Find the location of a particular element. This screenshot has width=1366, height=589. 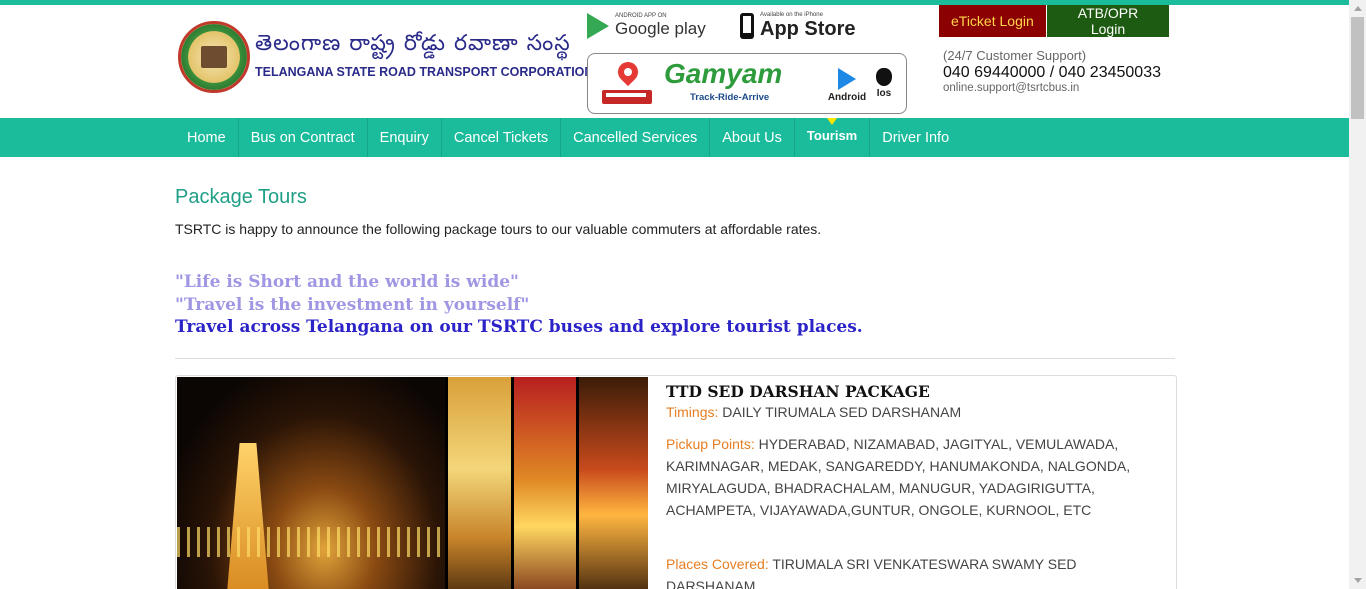

package-title: TTD SED DARSHAN PACKAGE is located at coordinates (798, 391).